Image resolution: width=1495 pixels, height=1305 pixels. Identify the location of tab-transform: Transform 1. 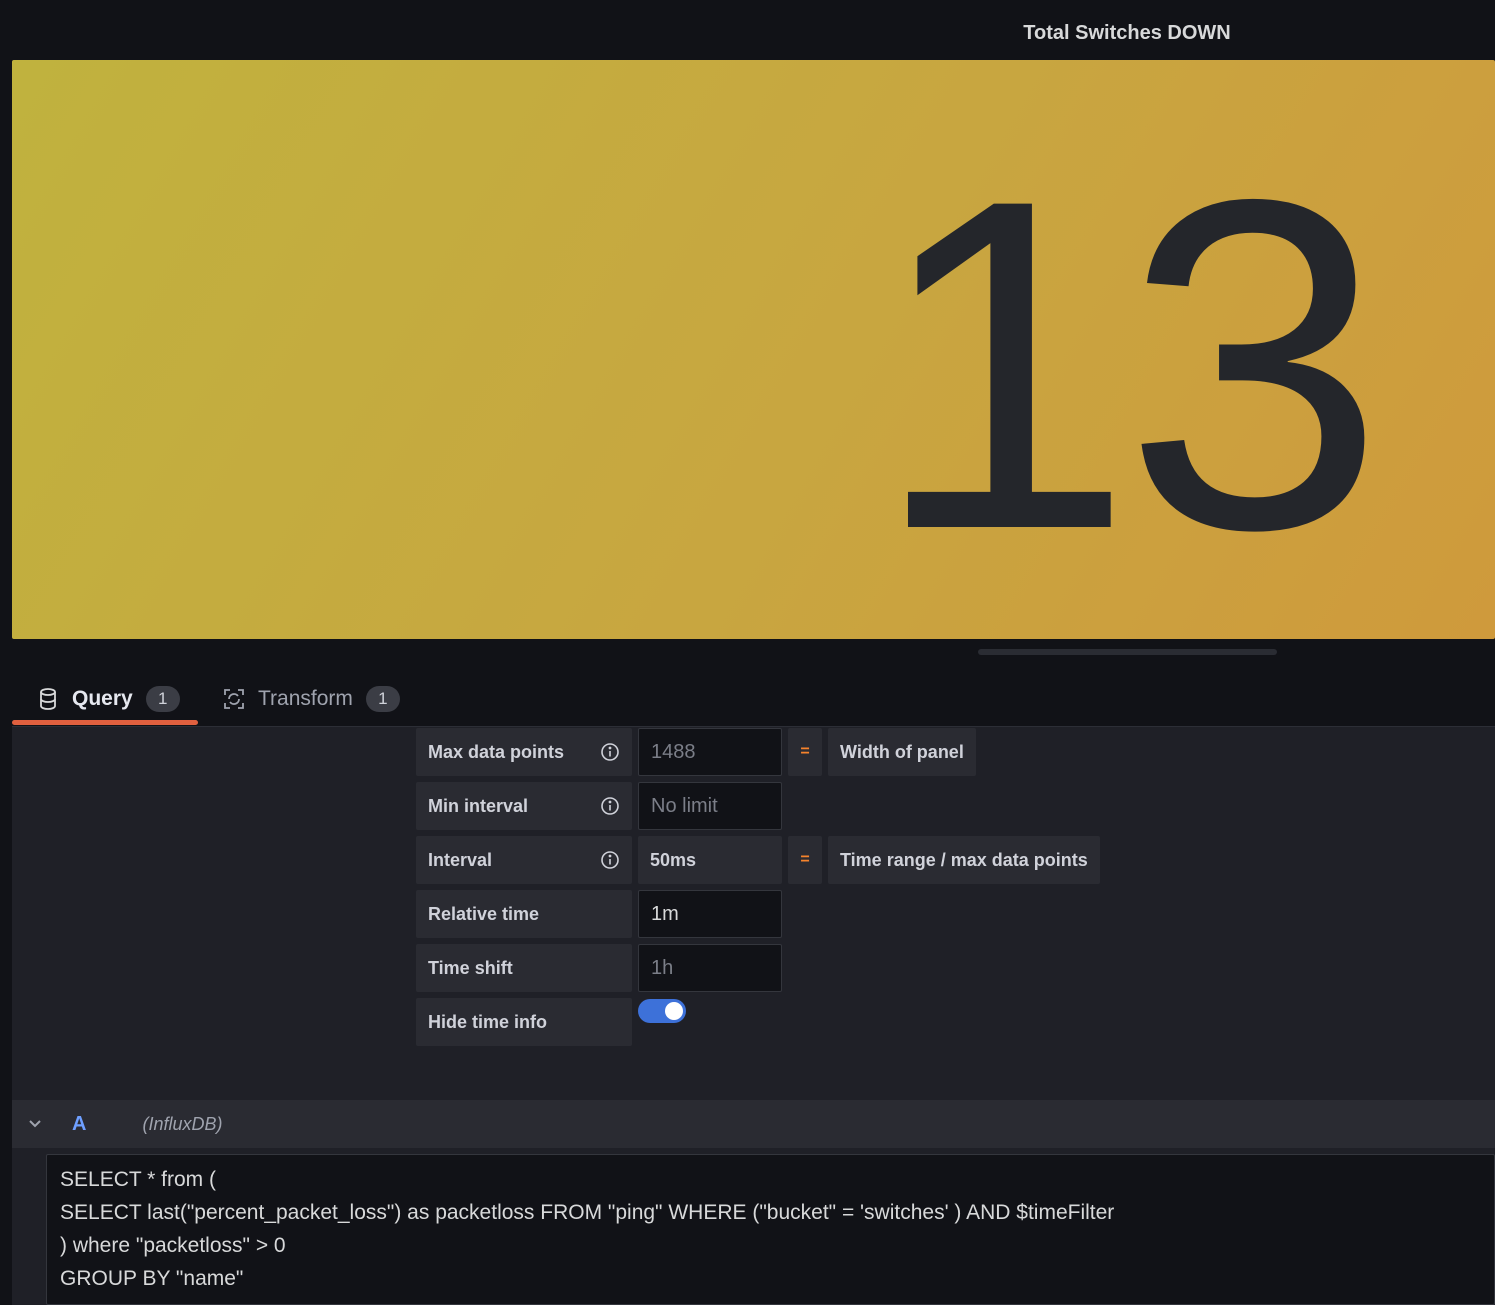
(311, 699).